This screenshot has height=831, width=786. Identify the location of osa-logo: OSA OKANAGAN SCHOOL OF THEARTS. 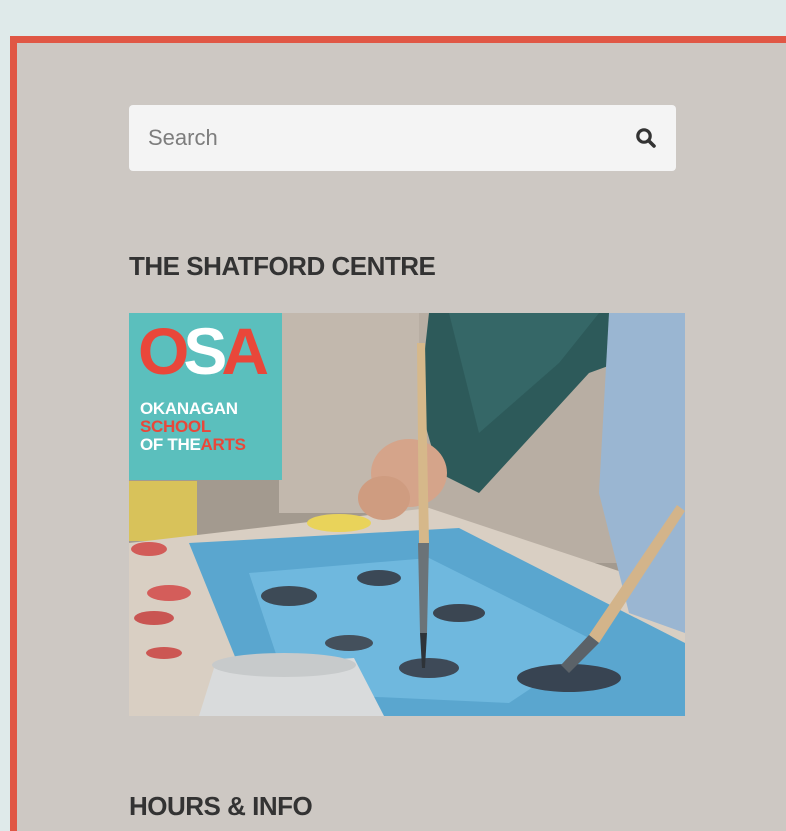
(205, 396).